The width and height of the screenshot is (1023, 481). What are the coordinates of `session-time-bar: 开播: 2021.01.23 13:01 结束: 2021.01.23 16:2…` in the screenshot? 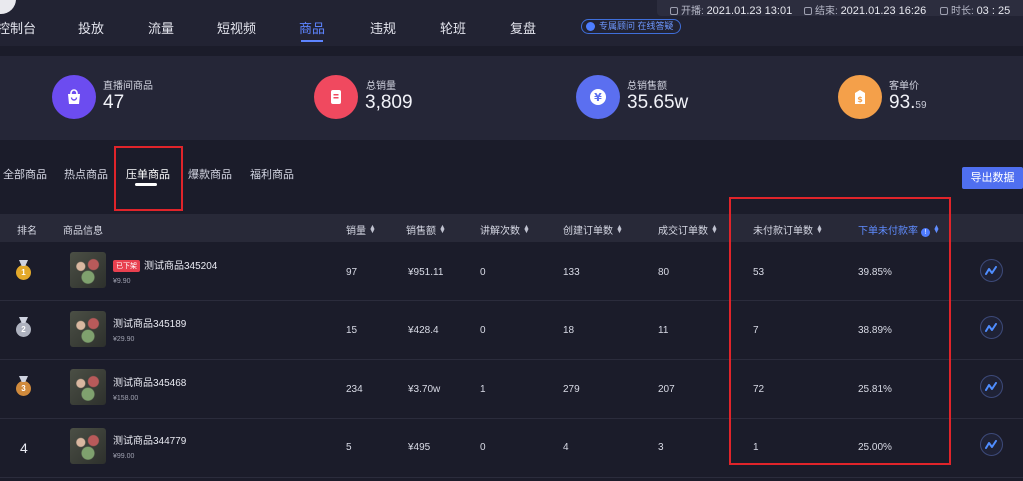 It's located at (840, 8).